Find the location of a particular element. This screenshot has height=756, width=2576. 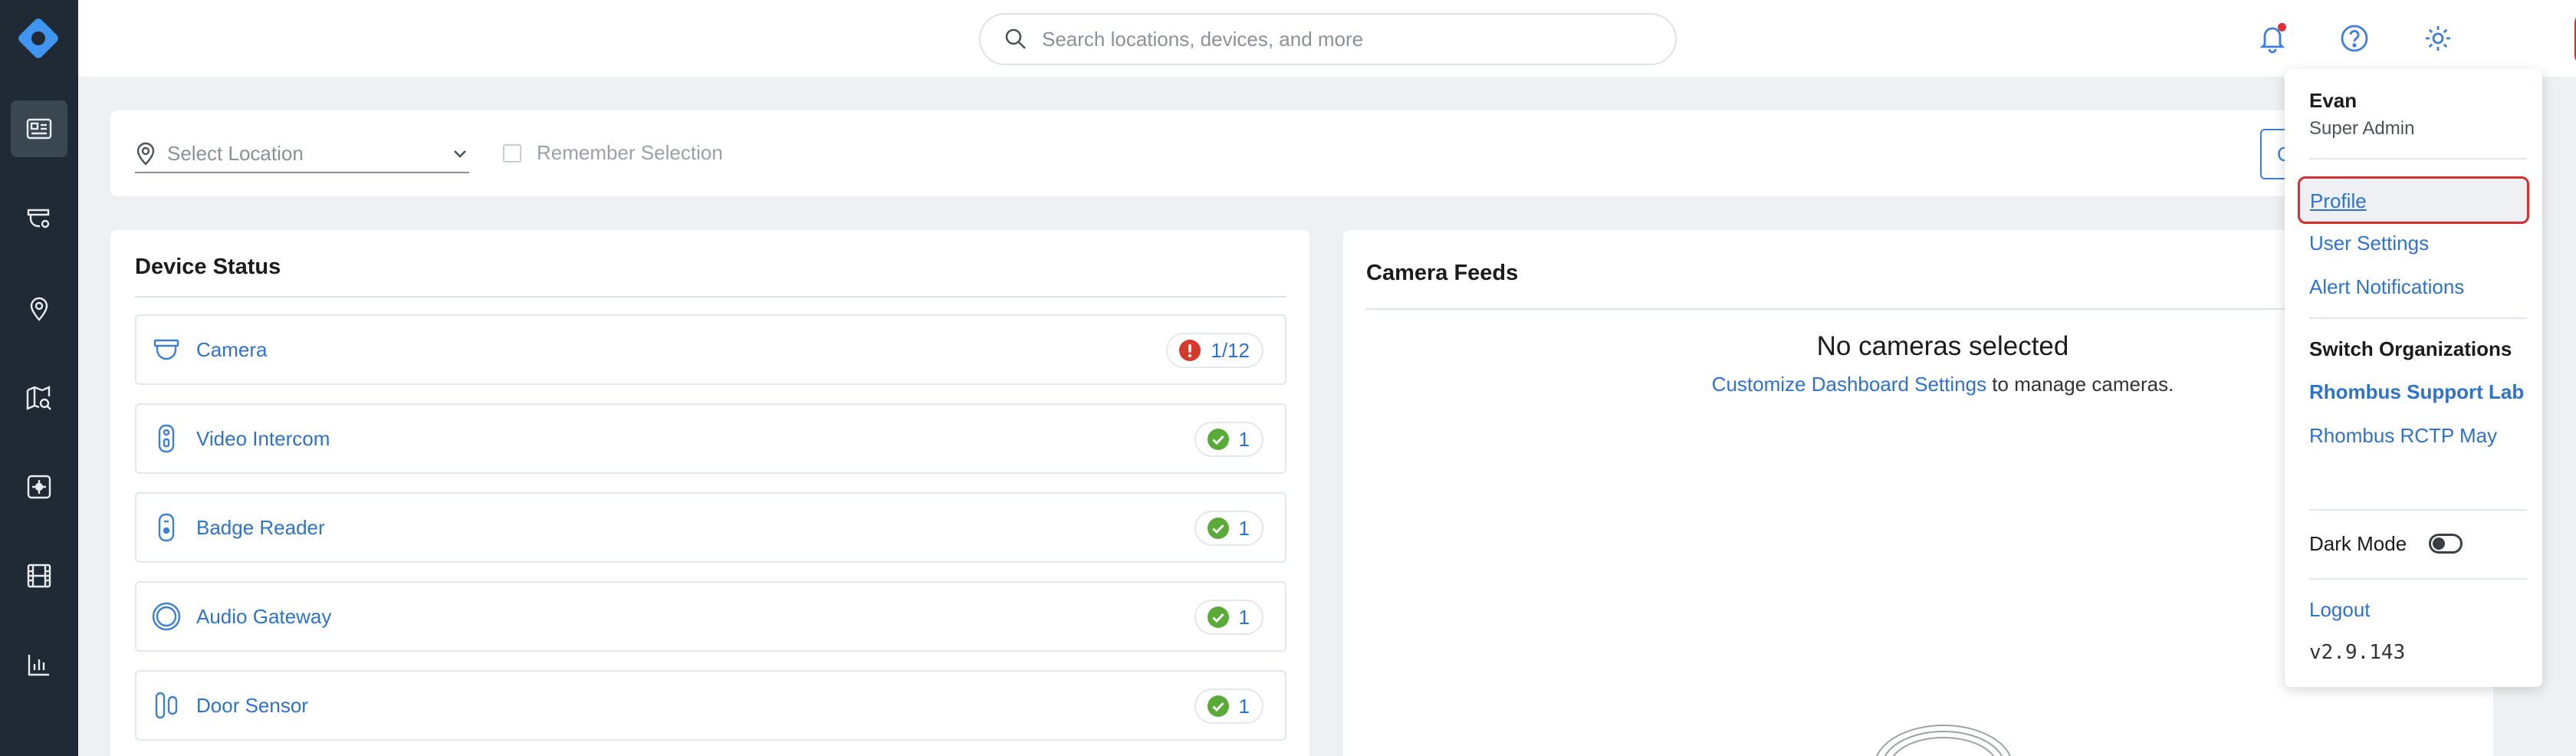

remember-selection-checkbox is located at coordinates (512, 153).